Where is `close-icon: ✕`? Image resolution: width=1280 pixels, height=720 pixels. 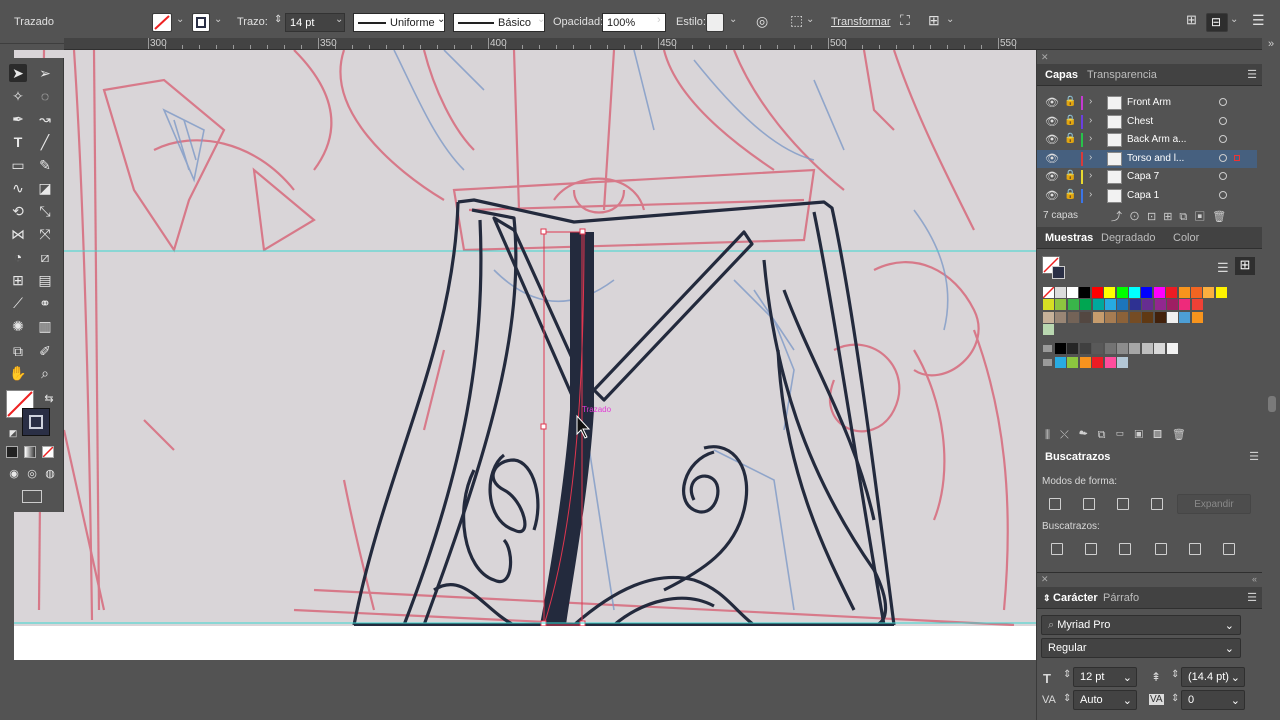 close-icon: ✕ is located at coordinates (1045, 57).